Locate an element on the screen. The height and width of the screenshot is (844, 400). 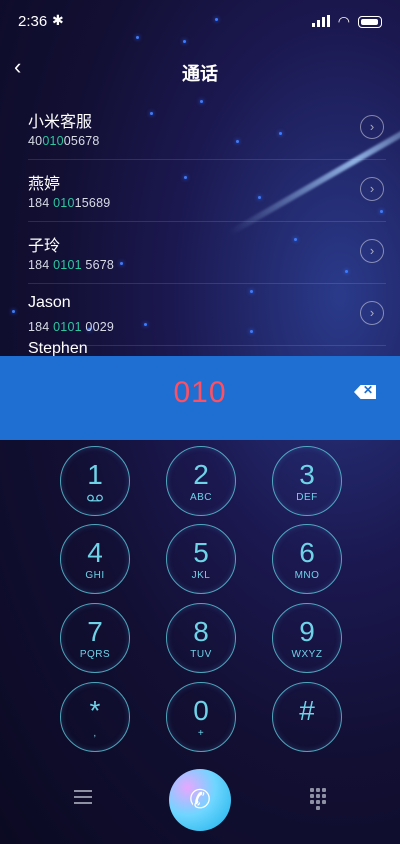
signal-icon is located at coordinates (321, 21).